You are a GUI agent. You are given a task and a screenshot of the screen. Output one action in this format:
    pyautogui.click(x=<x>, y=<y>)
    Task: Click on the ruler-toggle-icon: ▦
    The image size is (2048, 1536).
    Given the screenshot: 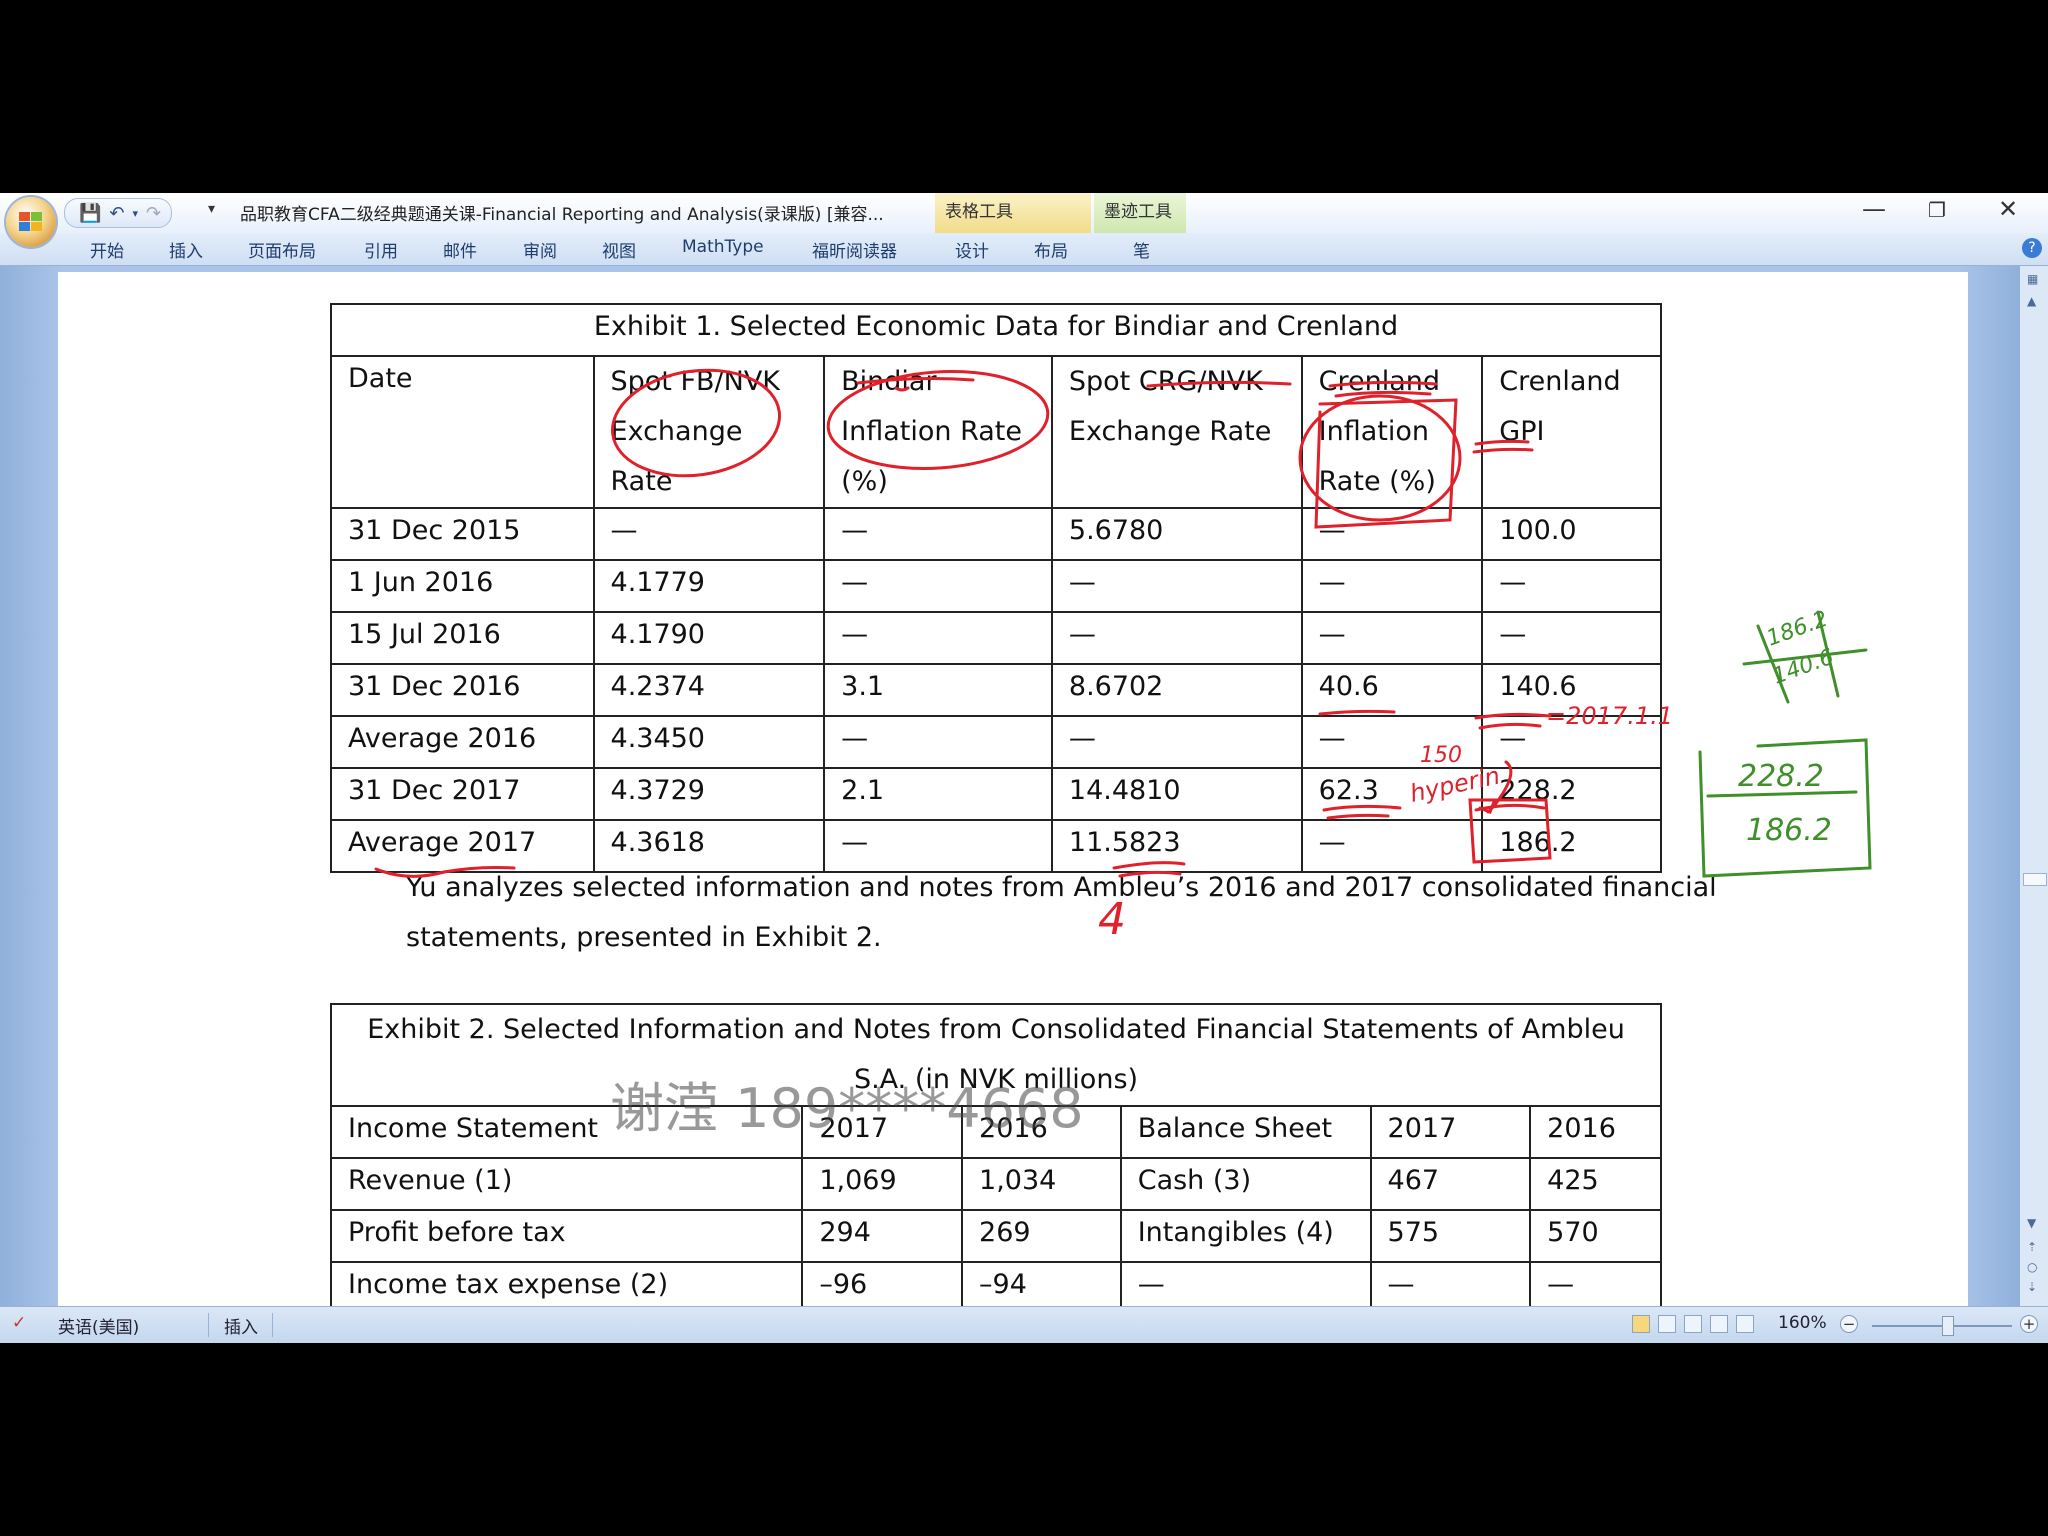 What is the action you would take?
    pyautogui.click(x=2032, y=279)
    